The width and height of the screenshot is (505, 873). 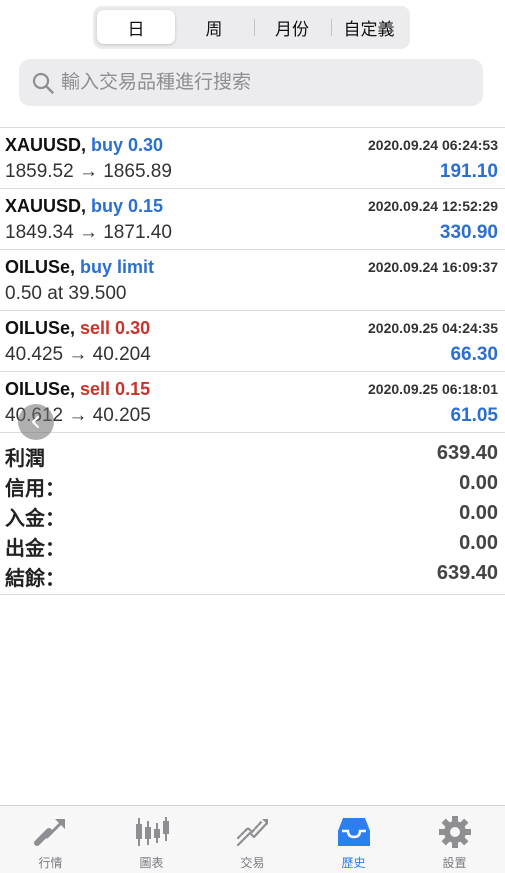 I want to click on order-profit: 61.05, so click(x=474, y=415).